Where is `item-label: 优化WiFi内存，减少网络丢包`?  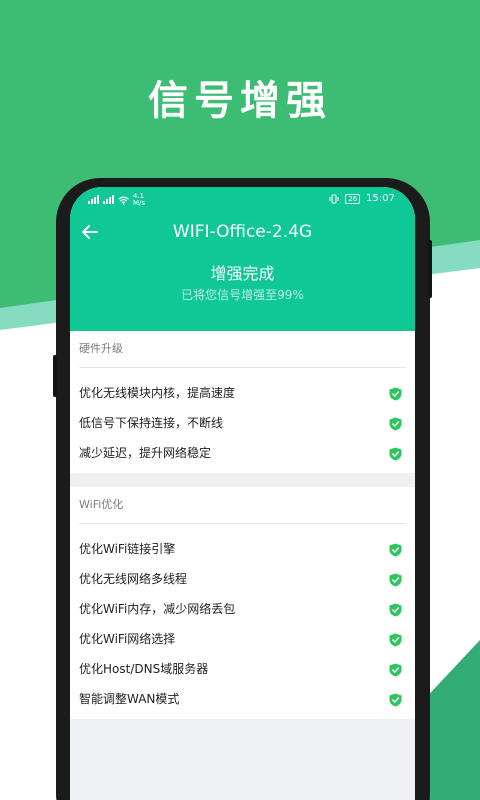
item-label: 优化WiFi内存，减少网络丢包 is located at coordinates (157, 609).